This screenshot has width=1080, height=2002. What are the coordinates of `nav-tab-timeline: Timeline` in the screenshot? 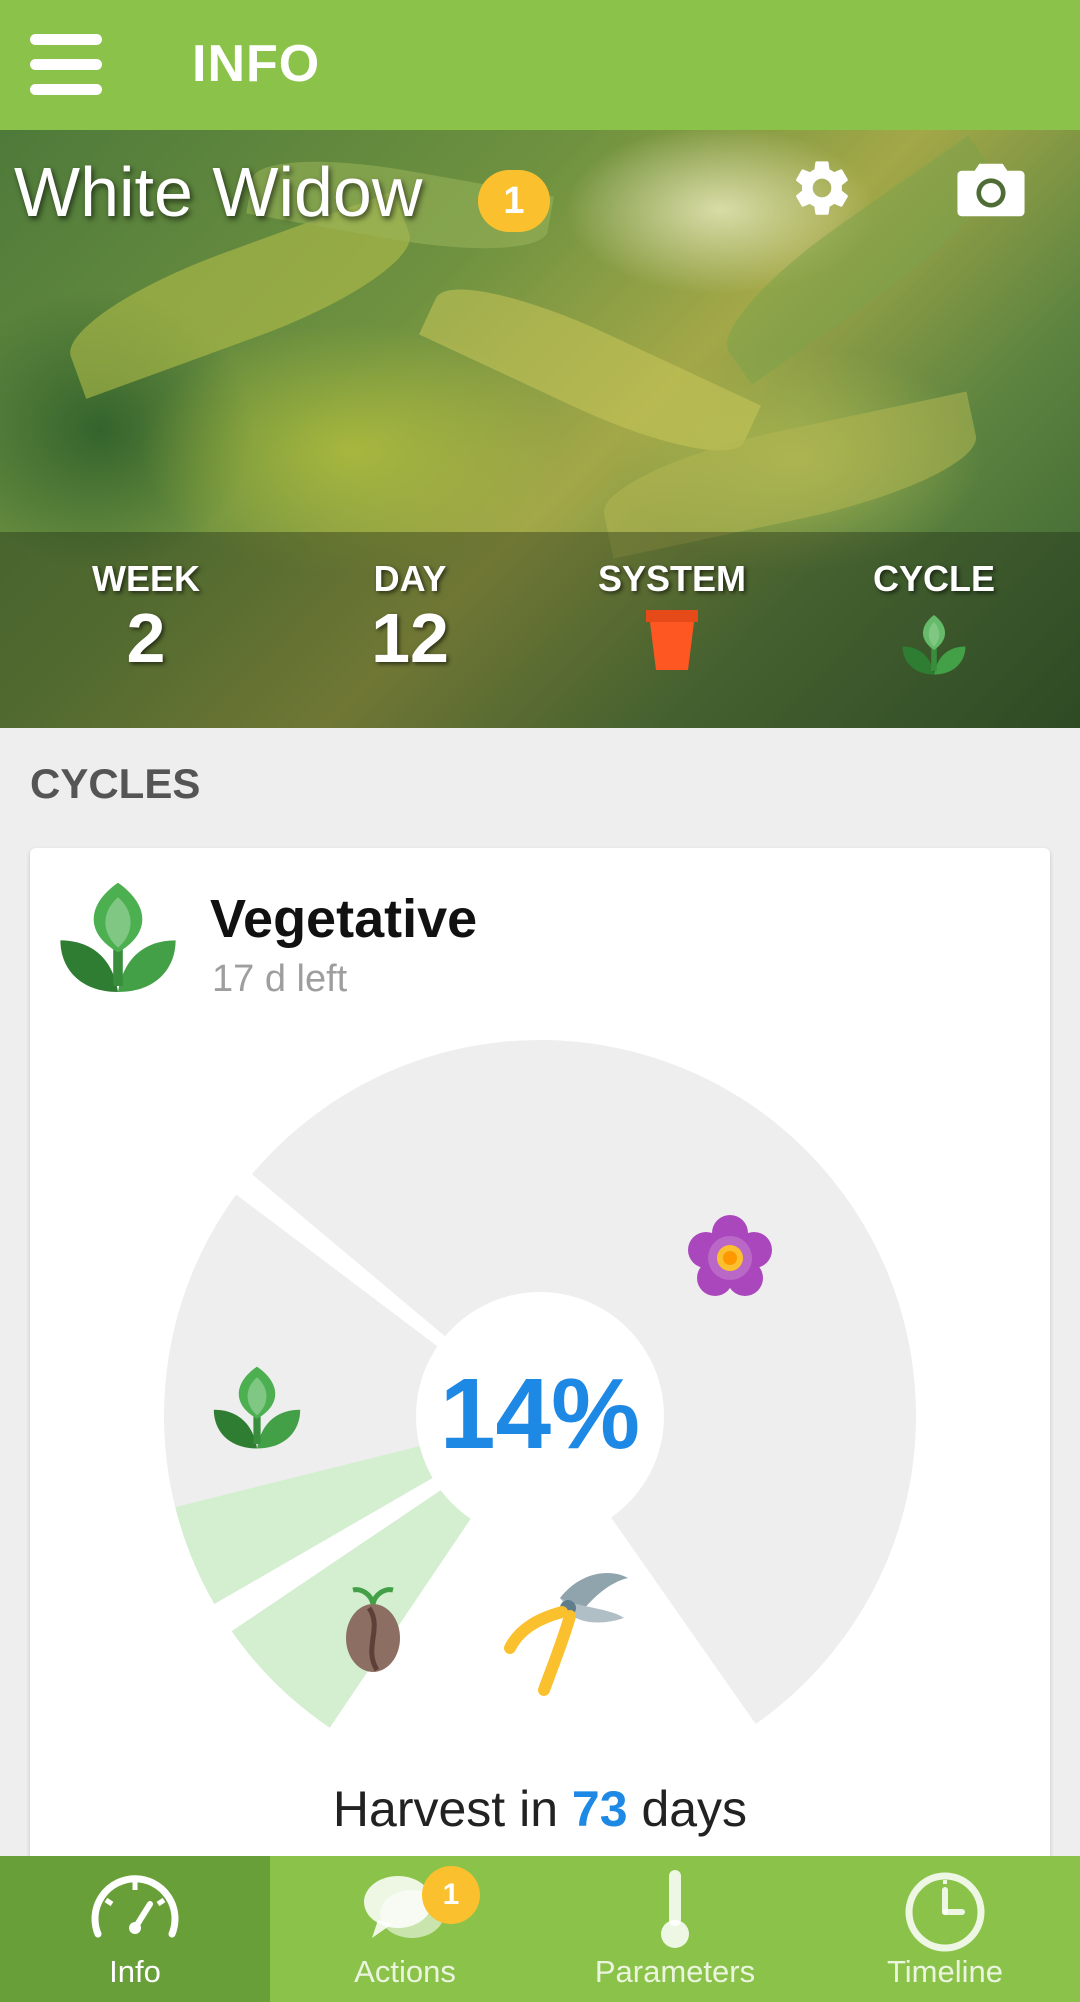 It's located at (945, 1929).